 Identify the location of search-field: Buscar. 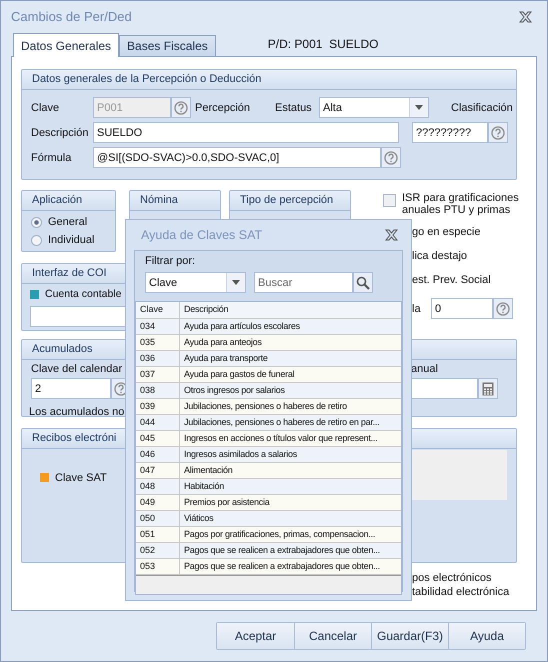
(303, 282).